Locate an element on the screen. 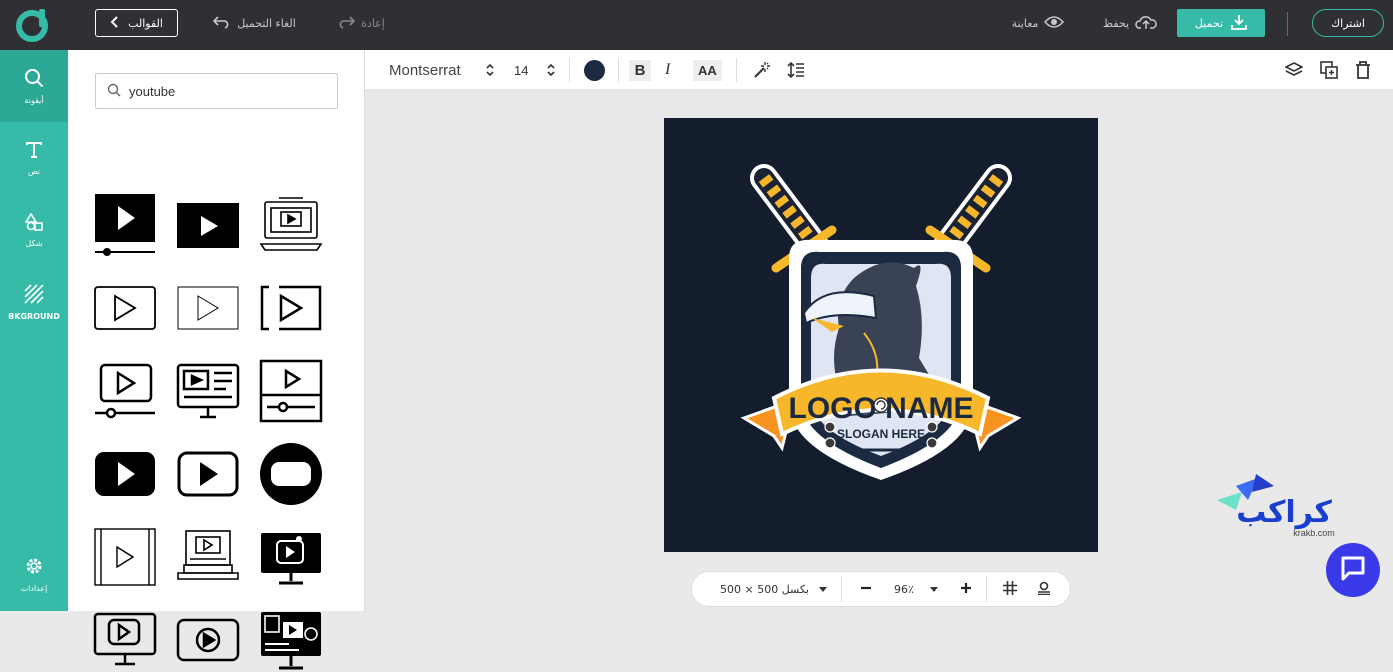  eye-icon is located at coordinates (1054, 23).